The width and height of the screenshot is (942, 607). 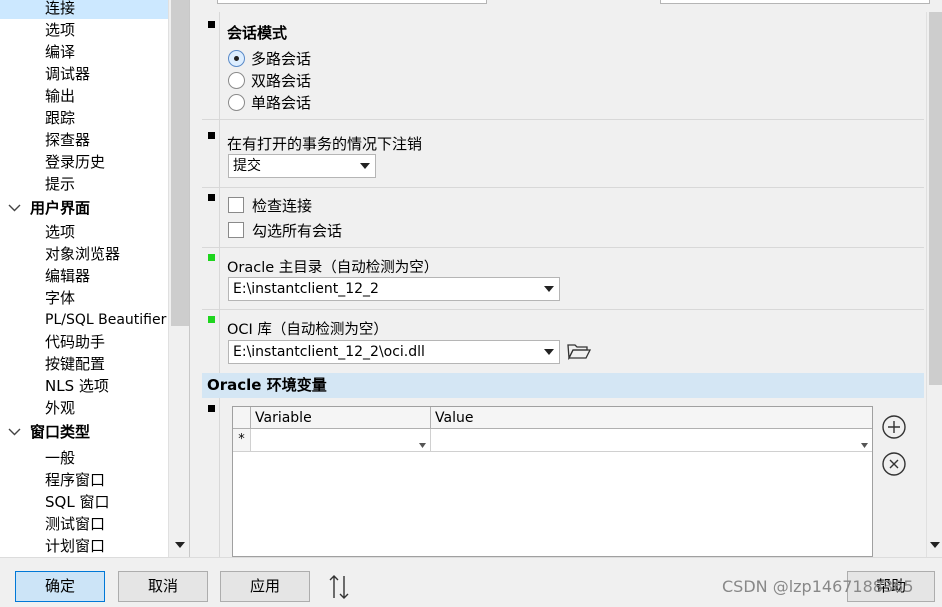 What do you see at coordinates (75, 546) in the screenshot?
I see `tree-item-plan-window: 计划窗口` at bounding box center [75, 546].